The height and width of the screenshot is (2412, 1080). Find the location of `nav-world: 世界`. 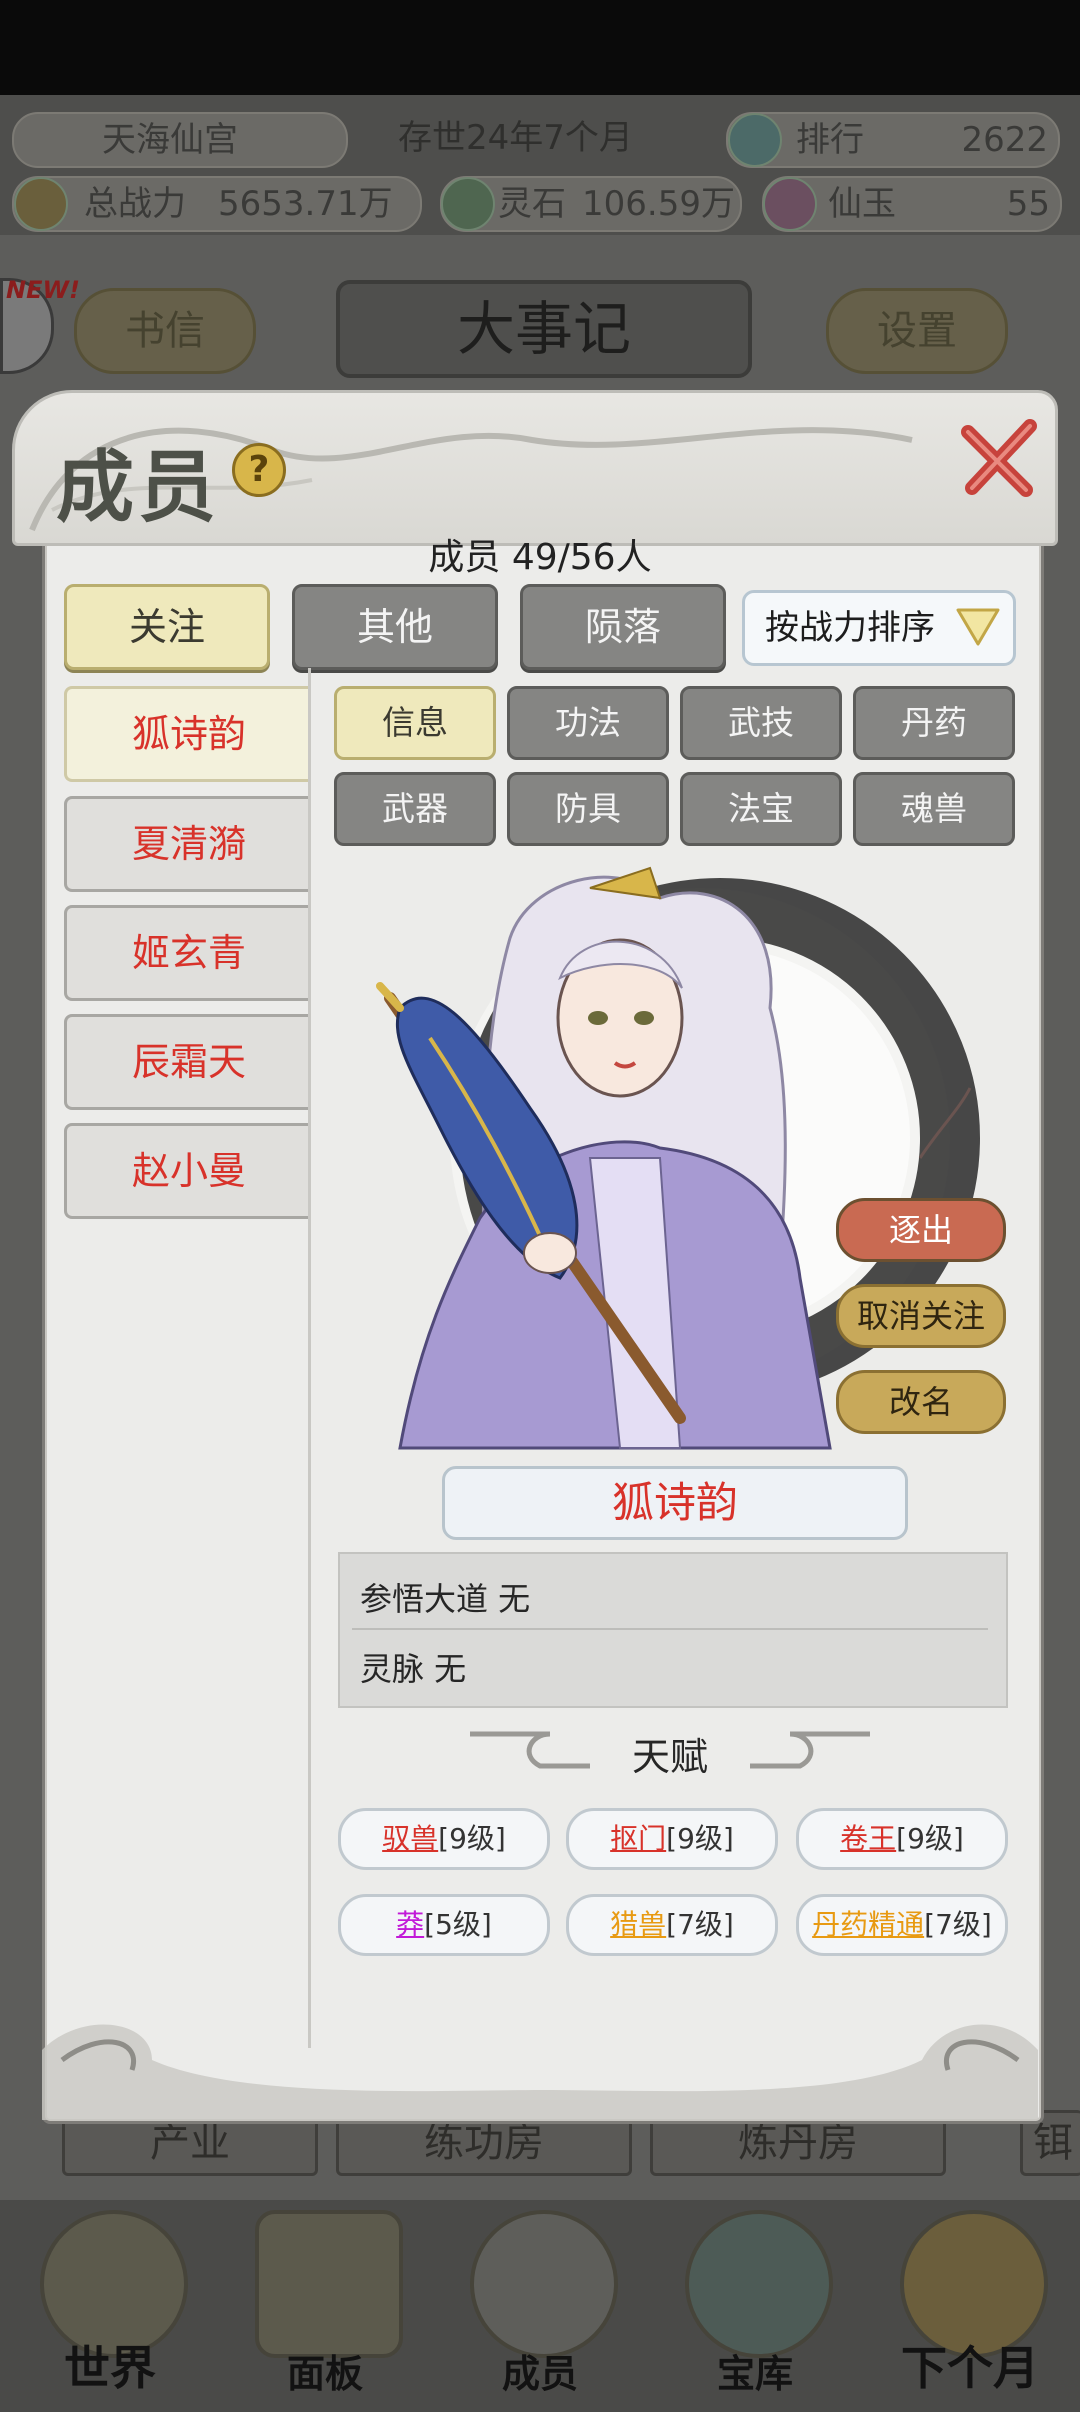

nav-world: 世界 is located at coordinates (110, 2306).